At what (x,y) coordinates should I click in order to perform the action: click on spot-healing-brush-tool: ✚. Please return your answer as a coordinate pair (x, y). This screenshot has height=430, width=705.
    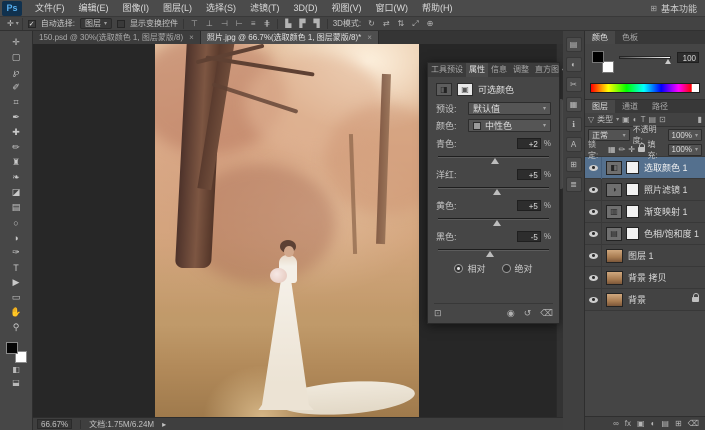
    Looking at the image, I should click on (16, 132).